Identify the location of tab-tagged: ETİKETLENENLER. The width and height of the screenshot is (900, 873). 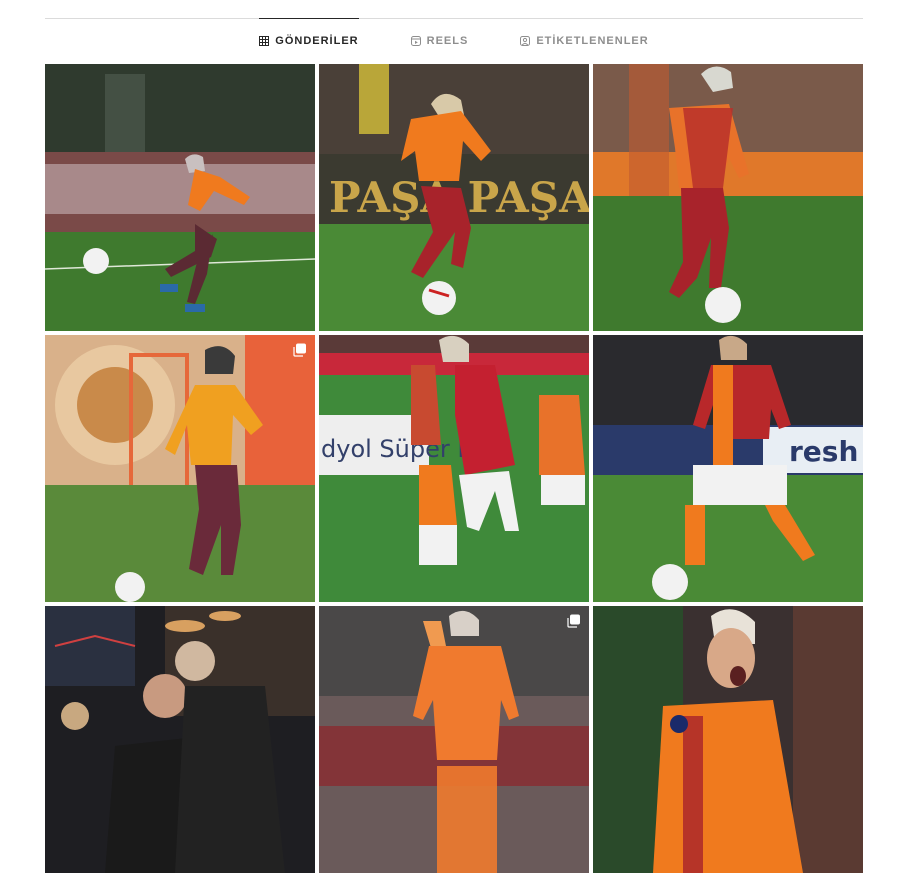
(584, 41).